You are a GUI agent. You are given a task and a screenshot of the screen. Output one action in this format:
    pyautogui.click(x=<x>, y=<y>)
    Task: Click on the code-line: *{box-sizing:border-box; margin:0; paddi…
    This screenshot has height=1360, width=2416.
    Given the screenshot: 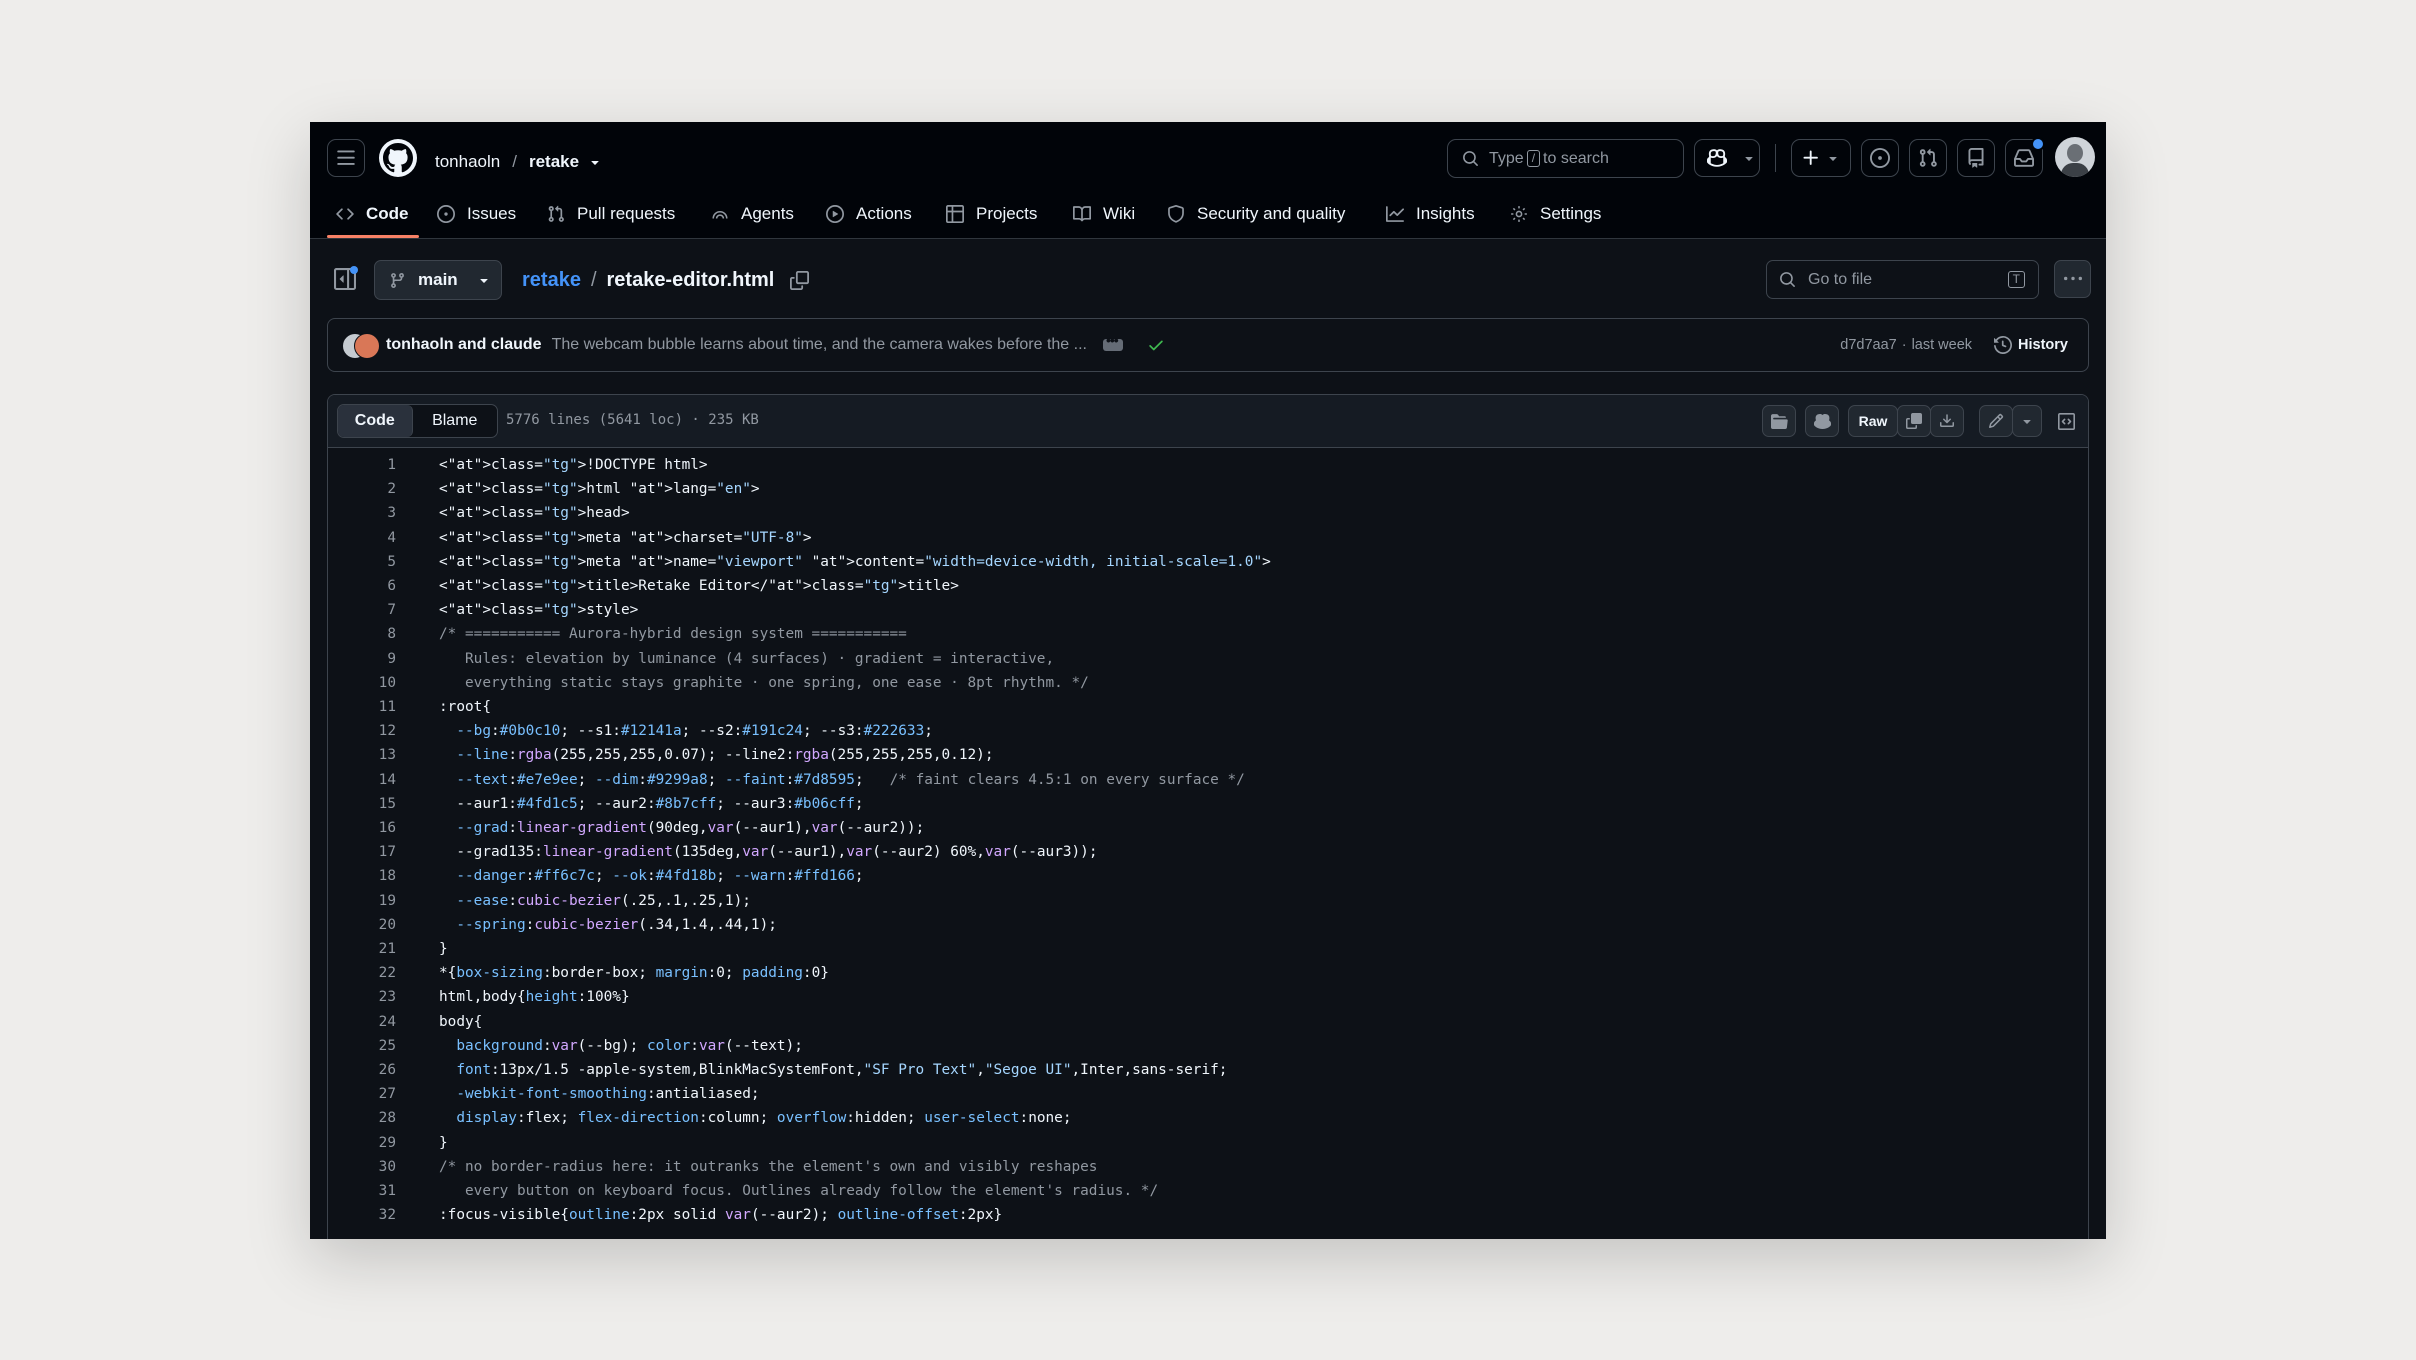 What is the action you would take?
    pyautogui.click(x=634, y=973)
    